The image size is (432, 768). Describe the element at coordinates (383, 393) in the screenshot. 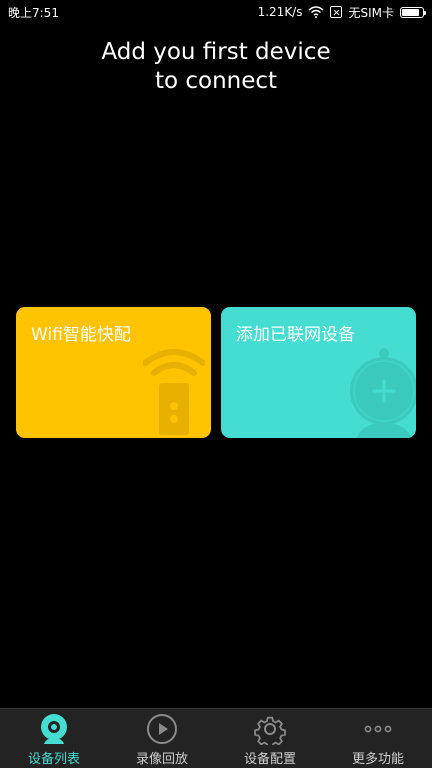

I see `add-camera-icon` at that location.